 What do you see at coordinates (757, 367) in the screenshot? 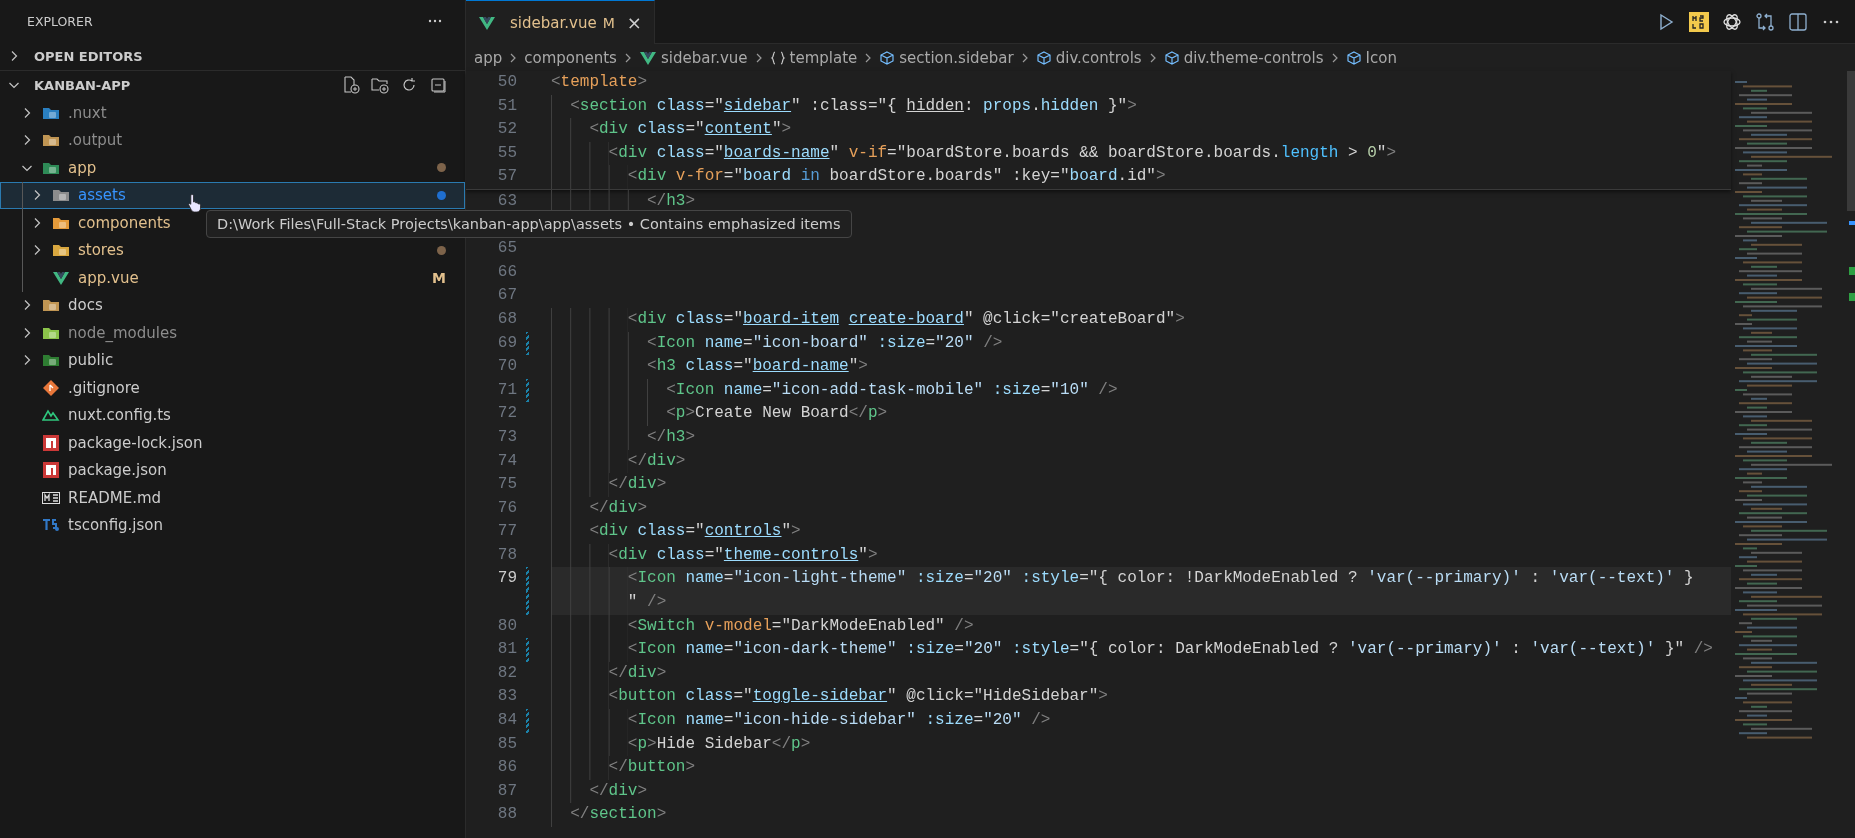
I see `code-line: <h3 class="board-name">` at bounding box center [757, 367].